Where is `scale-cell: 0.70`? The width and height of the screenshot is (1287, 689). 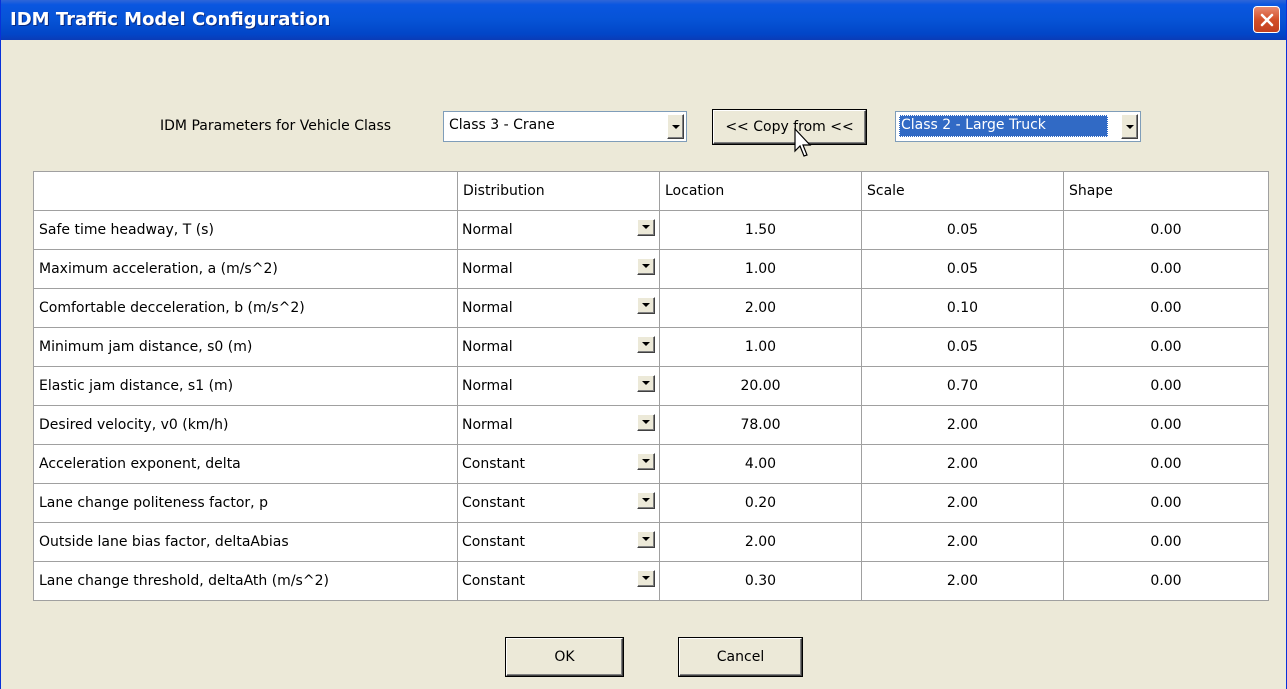
scale-cell: 0.70 is located at coordinates (962, 386).